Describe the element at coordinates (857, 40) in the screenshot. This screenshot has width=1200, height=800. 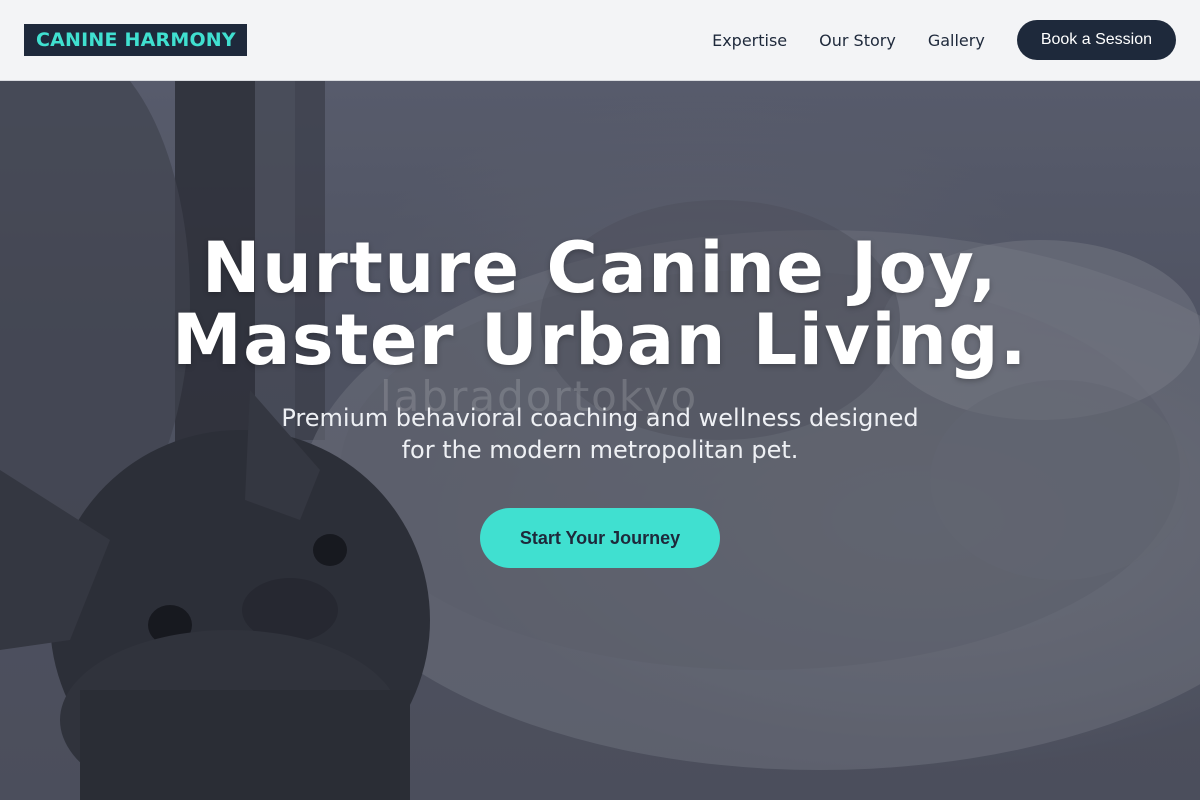
I see `nav-link-our-story: Our Story` at that location.